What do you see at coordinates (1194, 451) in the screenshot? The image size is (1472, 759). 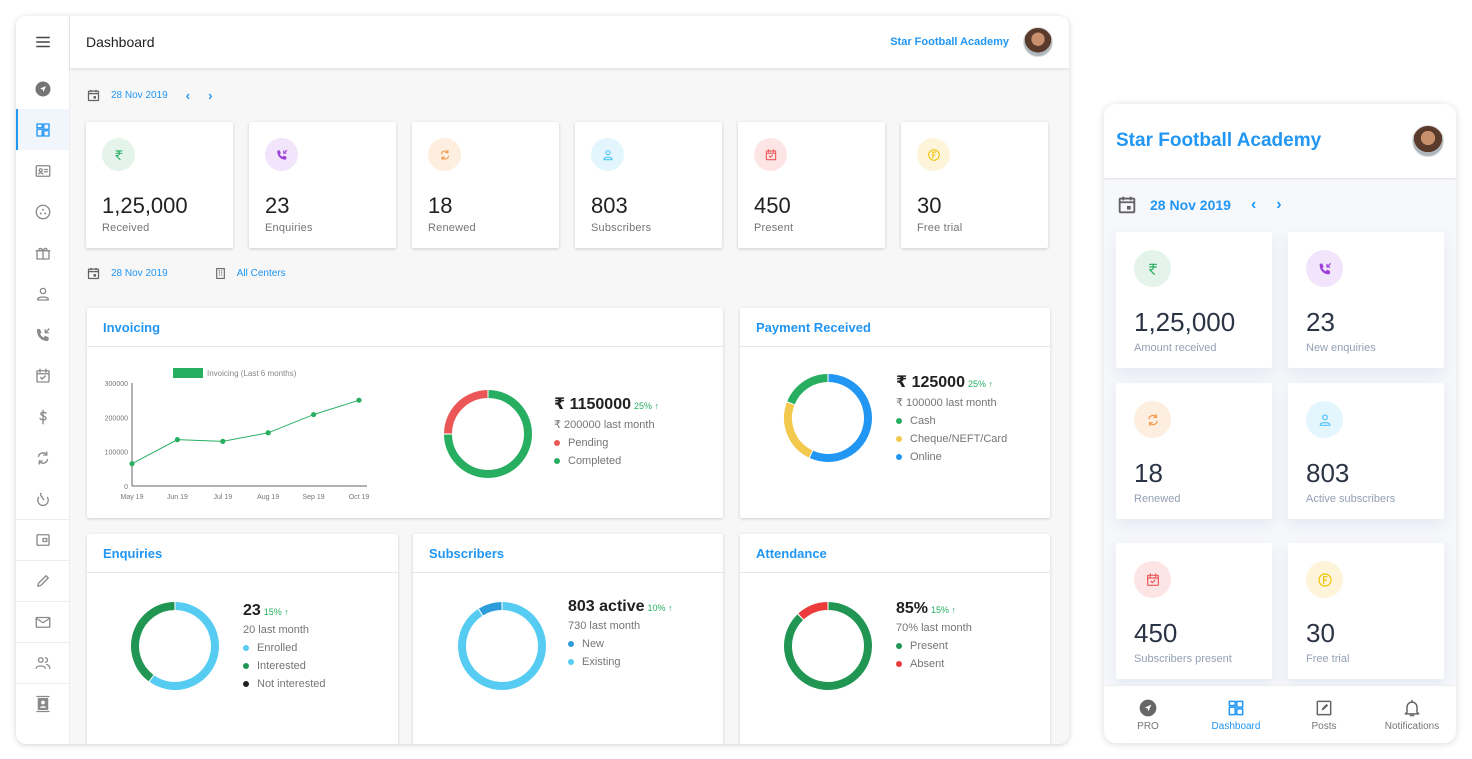 I see `mobile-stat-card-renewed: 18 Renewed` at bounding box center [1194, 451].